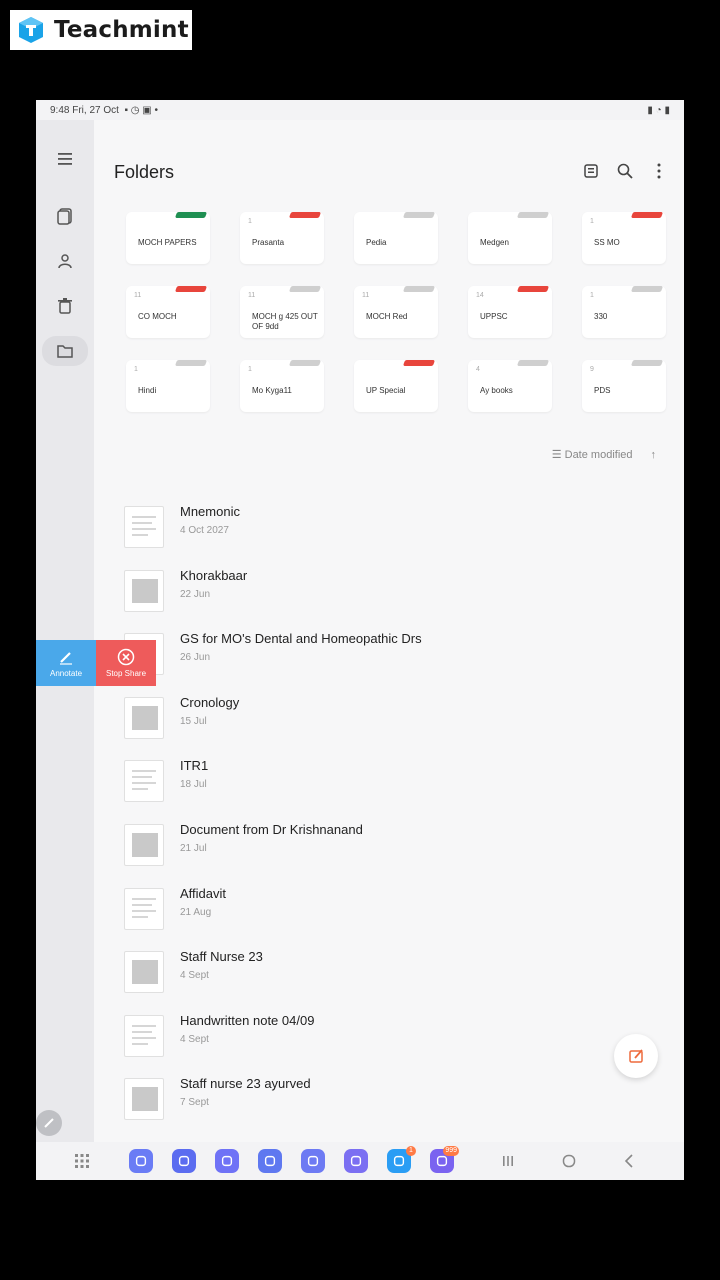  What do you see at coordinates (168, 385) in the screenshot?
I see `folder-card: 1 Hindi` at bounding box center [168, 385].